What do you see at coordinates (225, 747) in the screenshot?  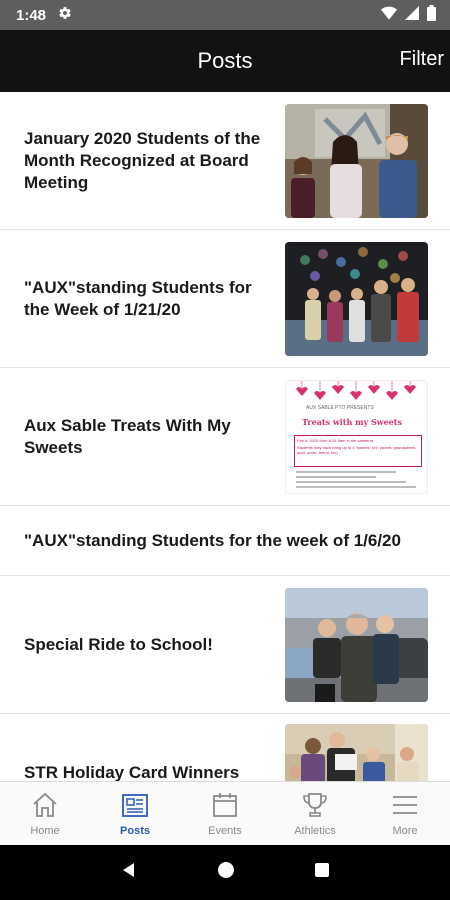 I see `post-item: STR Holiday Card Winners` at bounding box center [225, 747].